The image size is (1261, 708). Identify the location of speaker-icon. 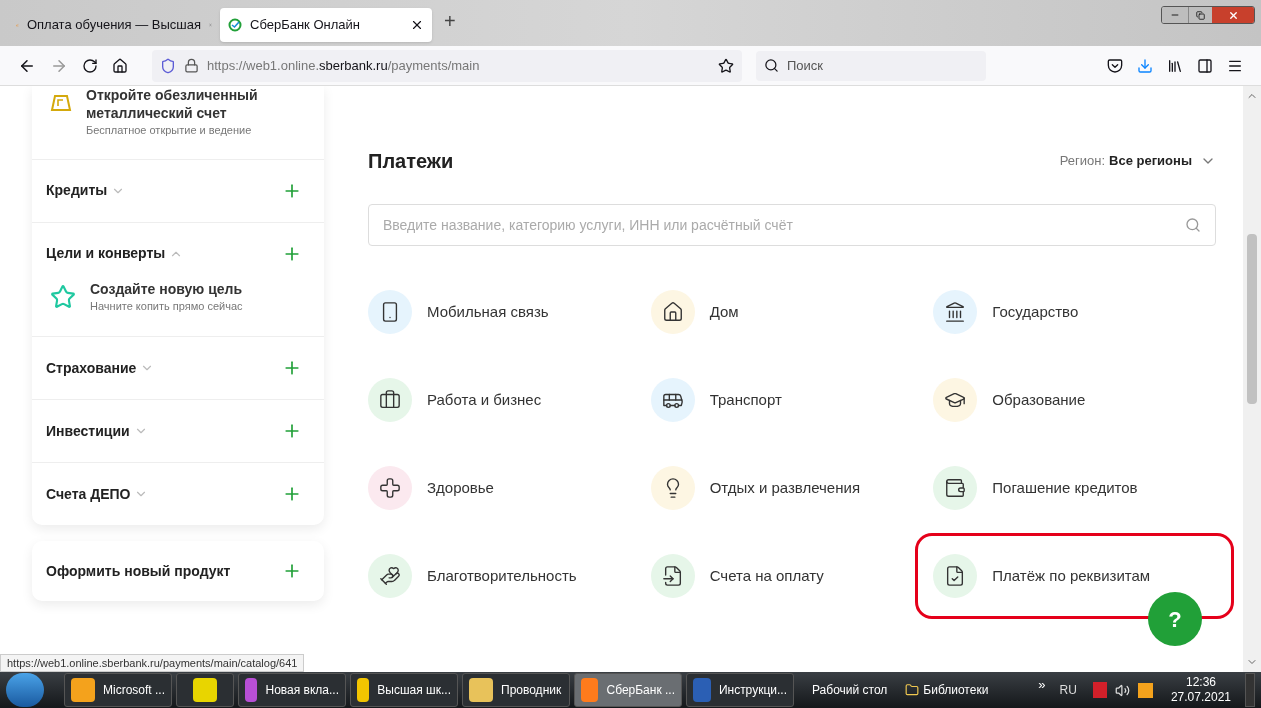
(1122, 690).